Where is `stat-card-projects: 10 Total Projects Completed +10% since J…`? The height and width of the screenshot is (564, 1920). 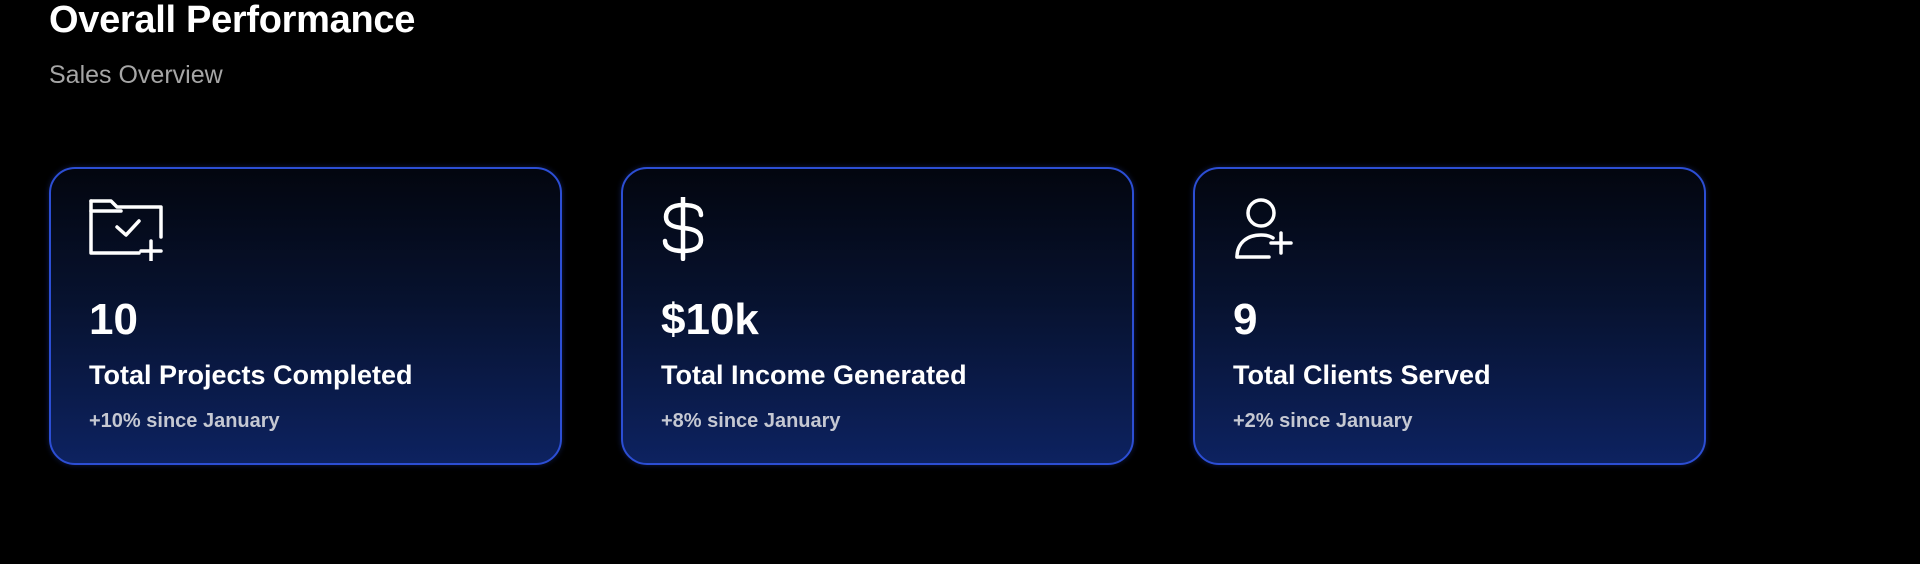 stat-card-projects: 10 Total Projects Completed +10% since J… is located at coordinates (305, 316).